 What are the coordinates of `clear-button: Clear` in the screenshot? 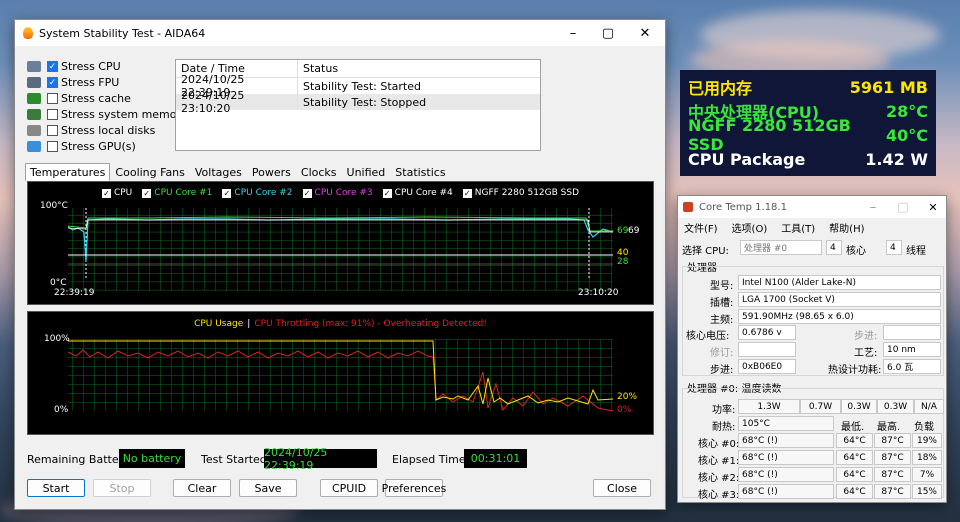 It's located at (202, 488).